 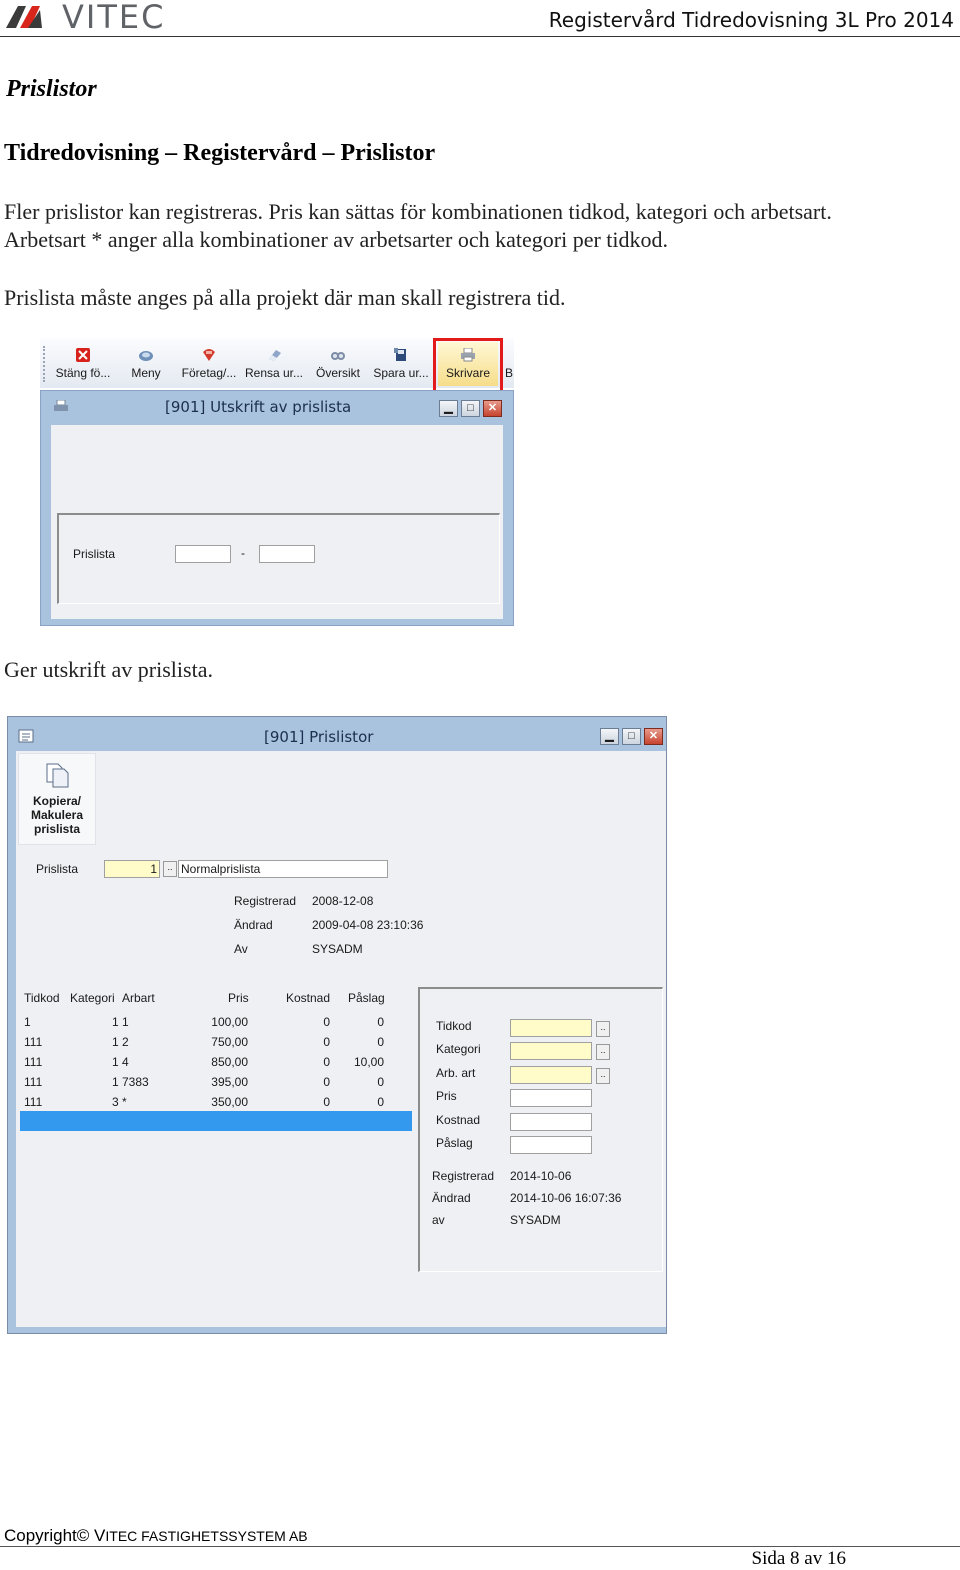 I want to click on cell-pris: 100,00, so click(x=229, y=1022).